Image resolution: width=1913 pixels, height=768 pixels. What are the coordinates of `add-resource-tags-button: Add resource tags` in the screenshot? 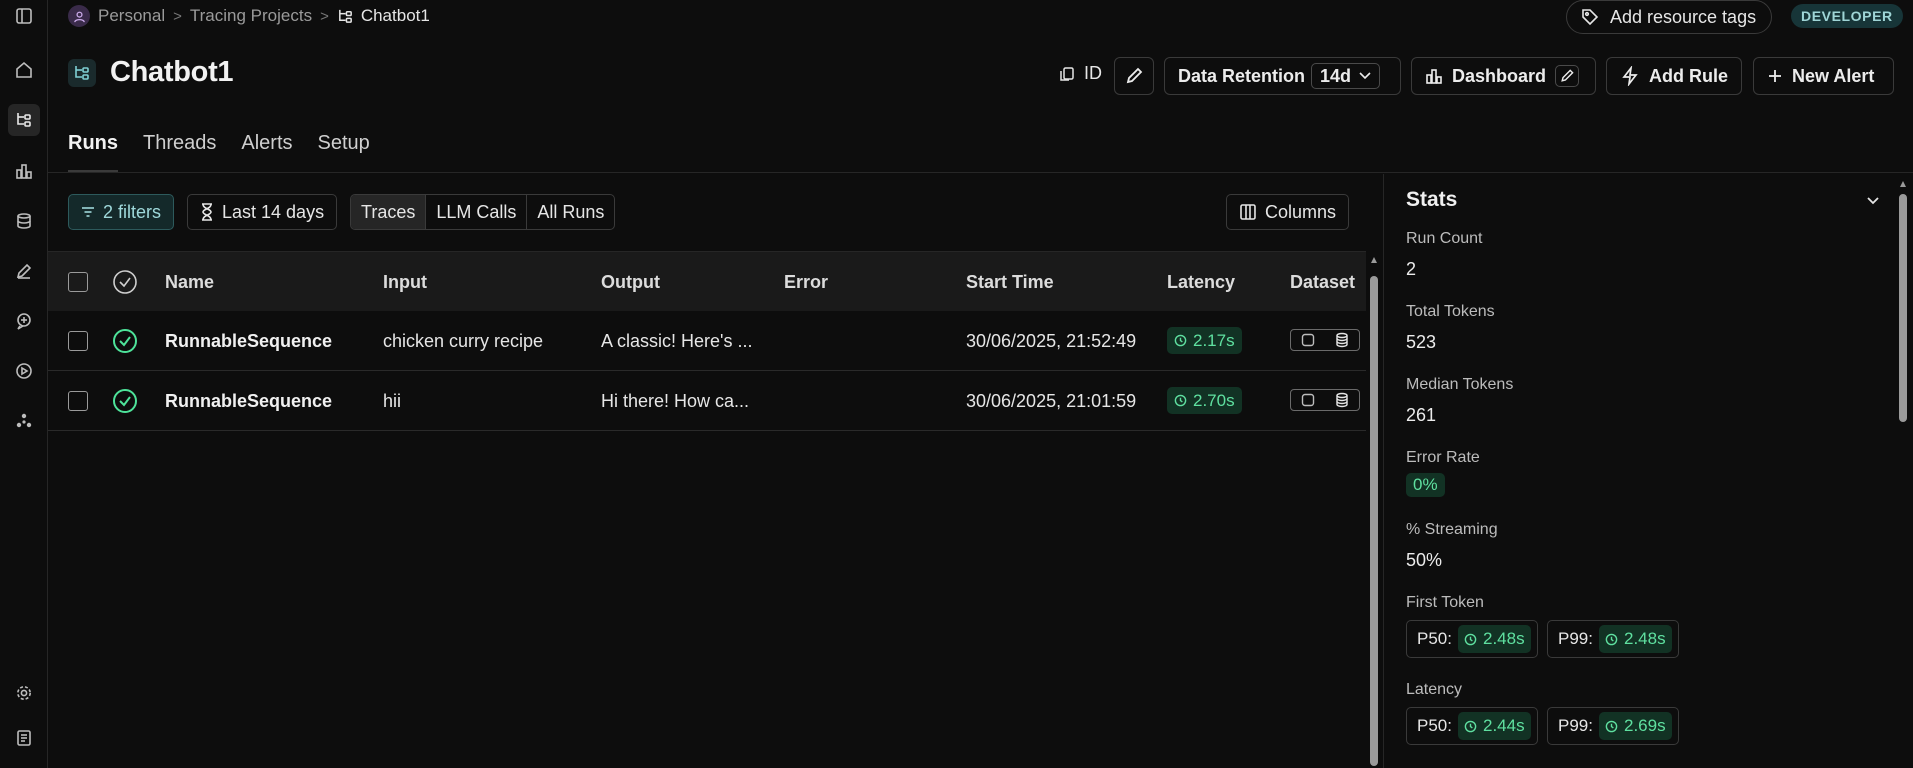 It's located at (1669, 17).